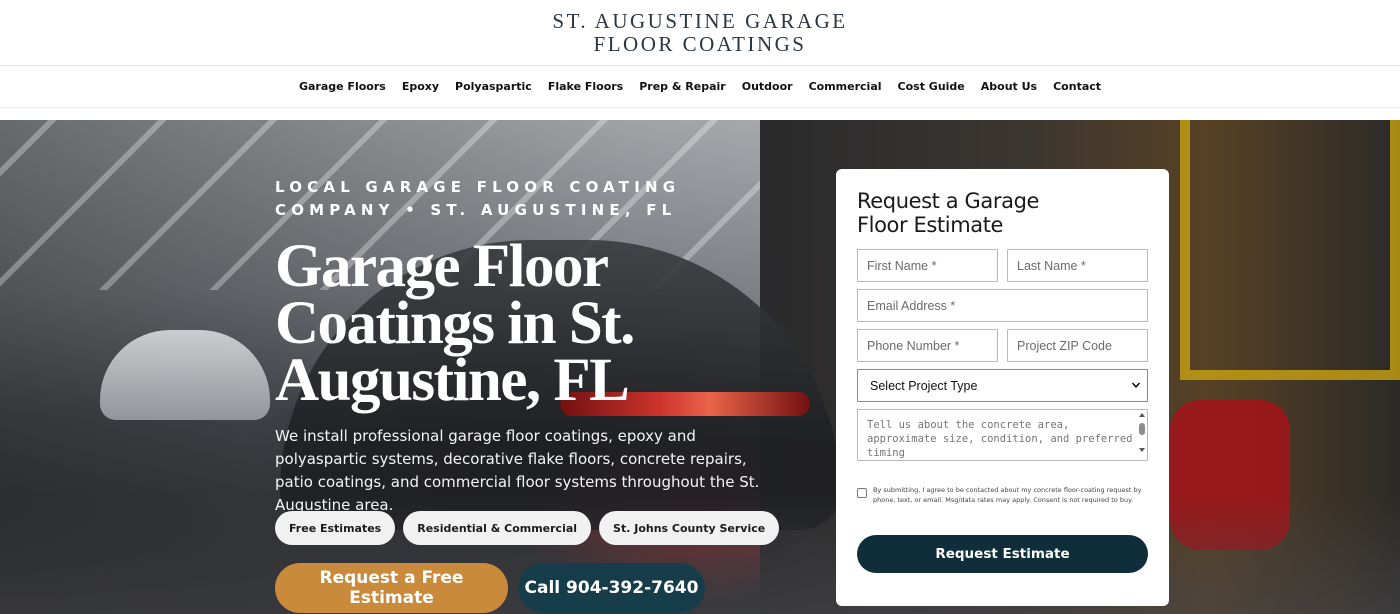 The width and height of the screenshot is (1400, 614). Describe the element at coordinates (1002, 554) in the screenshot. I see `request-estimate-submit-button: Request Estimate` at that location.